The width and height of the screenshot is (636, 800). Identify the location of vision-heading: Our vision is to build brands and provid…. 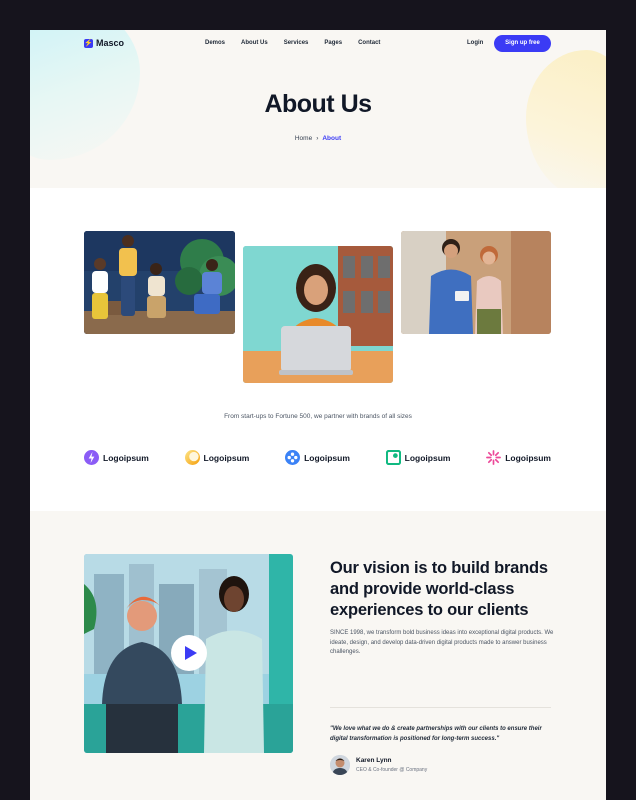
(439, 589).